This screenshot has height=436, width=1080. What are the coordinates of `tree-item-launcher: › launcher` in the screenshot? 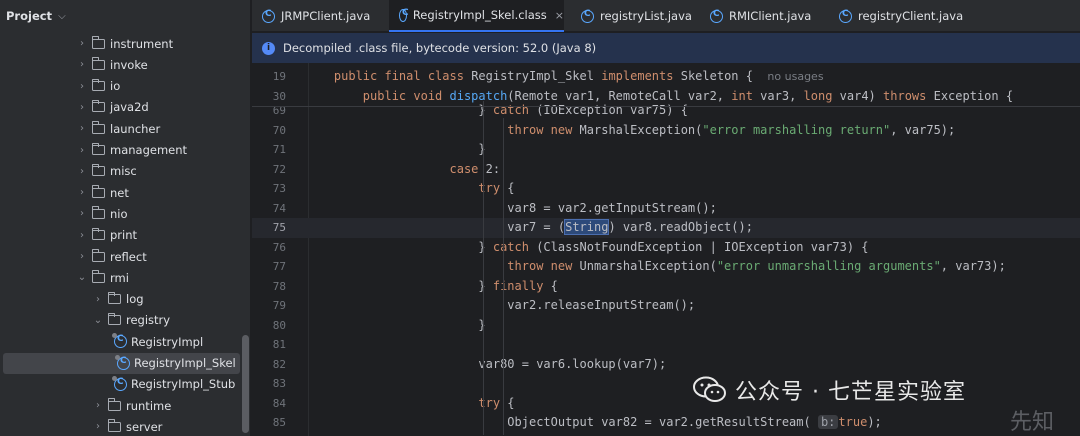 It's located at (121, 128).